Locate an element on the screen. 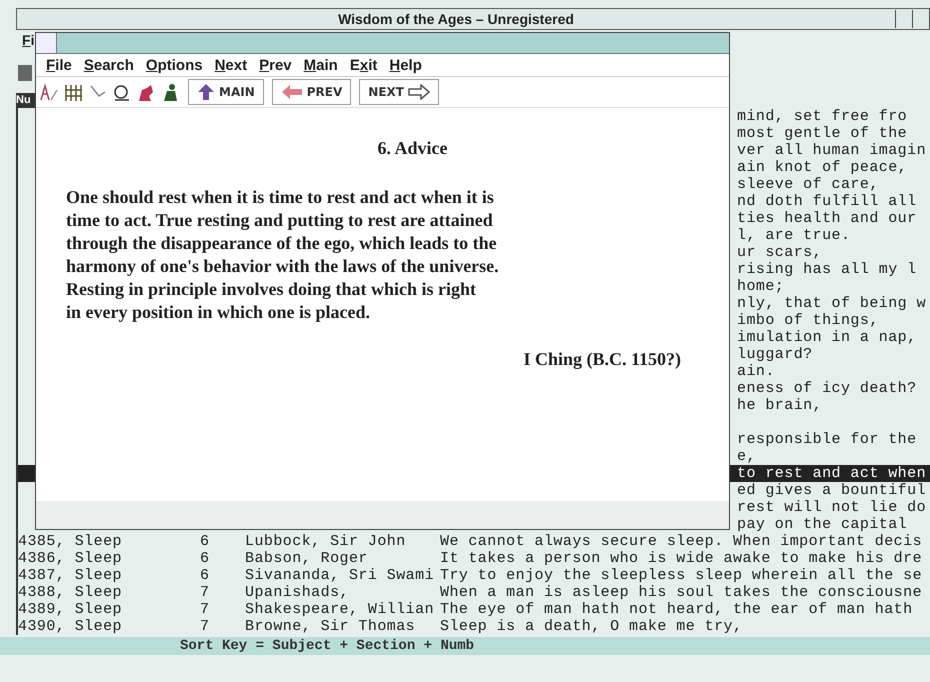  quote-text: One should rest when it is time to rest and act when it is time to act. True resting and putting to rest are attained through the disappearance of the ego, which leads to the harmony of one's behavior with the laws of the universe. Resting in principle involves doing that which is right in every position in which one is placed. is located at coordinates (283, 255).